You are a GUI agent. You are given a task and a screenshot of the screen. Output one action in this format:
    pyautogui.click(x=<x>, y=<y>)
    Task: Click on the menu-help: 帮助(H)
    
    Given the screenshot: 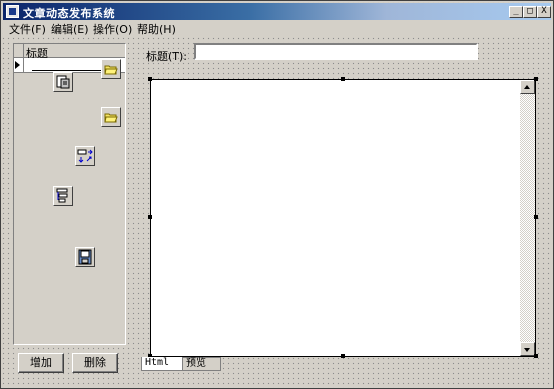 What is the action you would take?
    pyautogui.click(x=156, y=29)
    